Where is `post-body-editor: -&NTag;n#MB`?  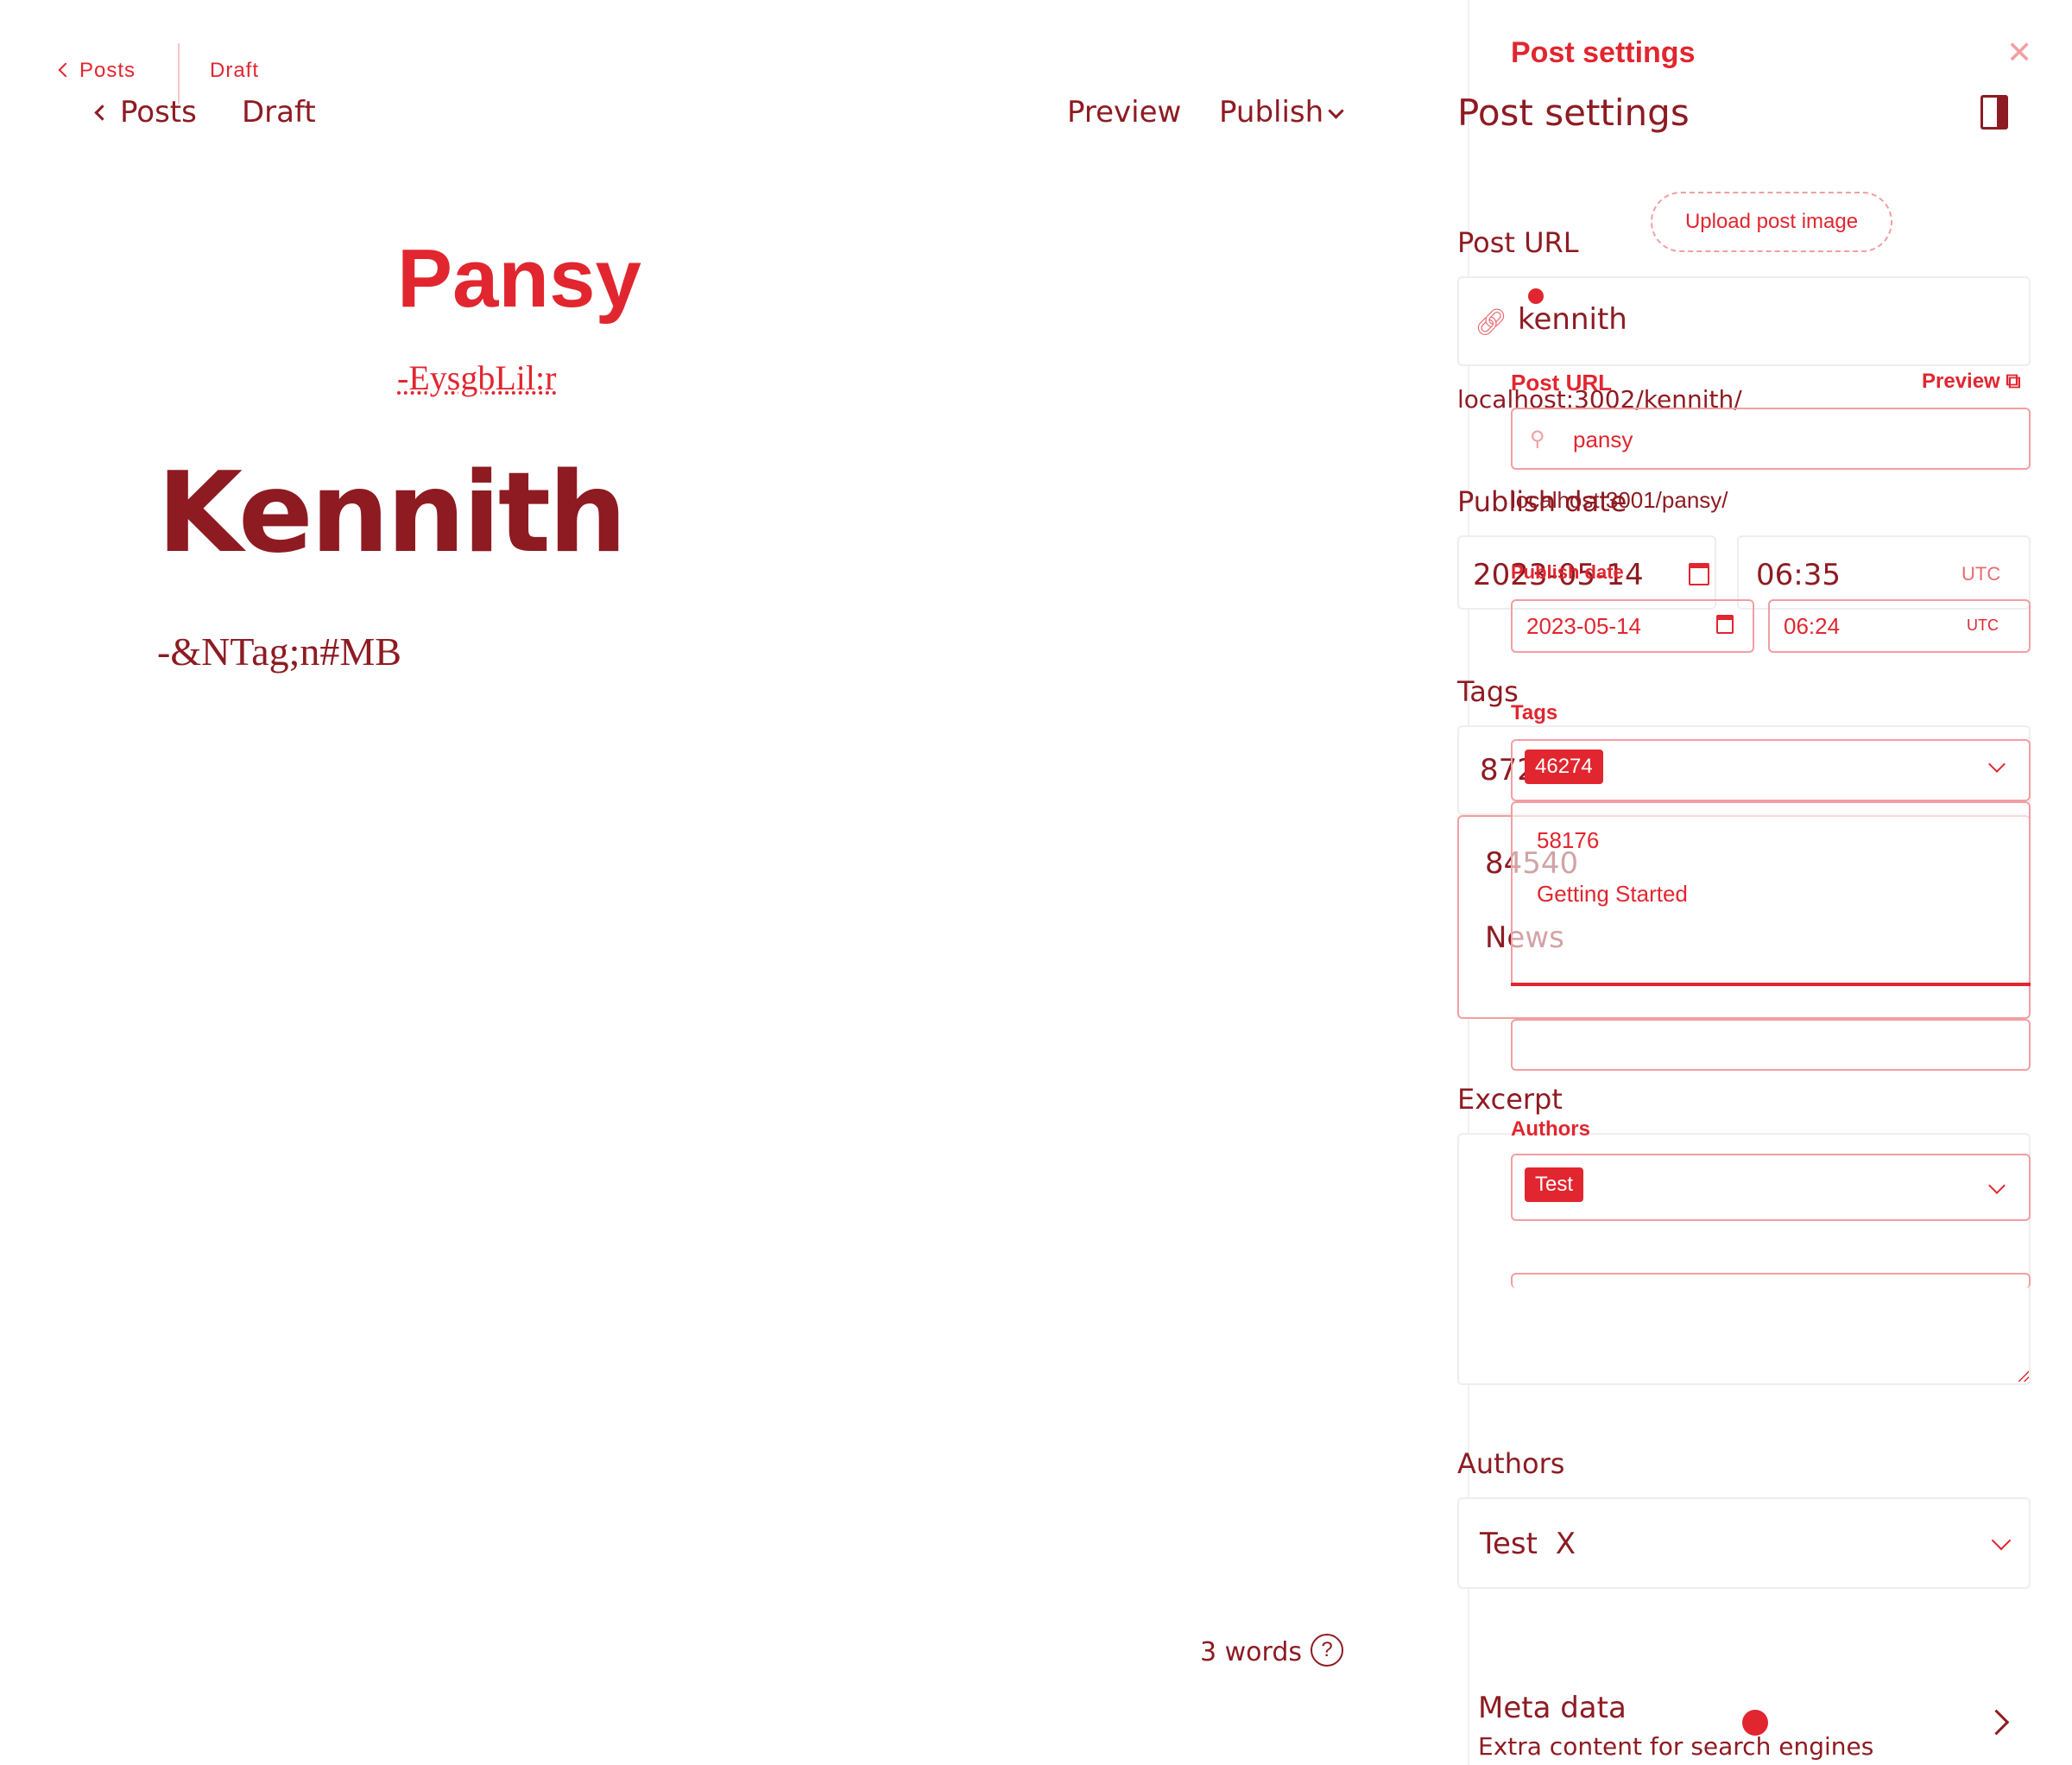
post-body-editor: -&NTag;n#MB is located at coordinates (279, 651).